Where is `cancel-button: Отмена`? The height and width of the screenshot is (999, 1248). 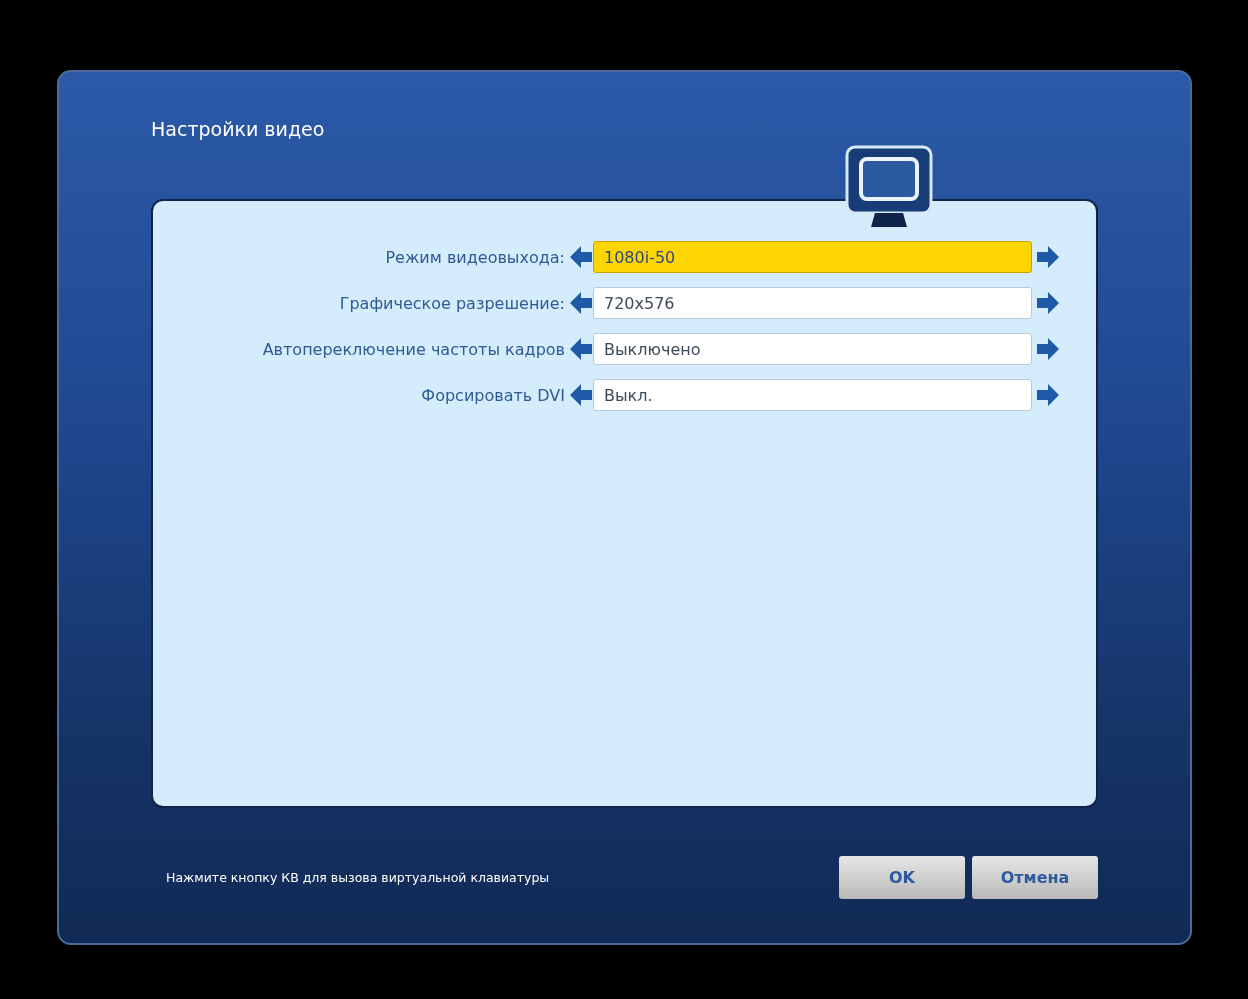 cancel-button: Отмена is located at coordinates (1035, 877).